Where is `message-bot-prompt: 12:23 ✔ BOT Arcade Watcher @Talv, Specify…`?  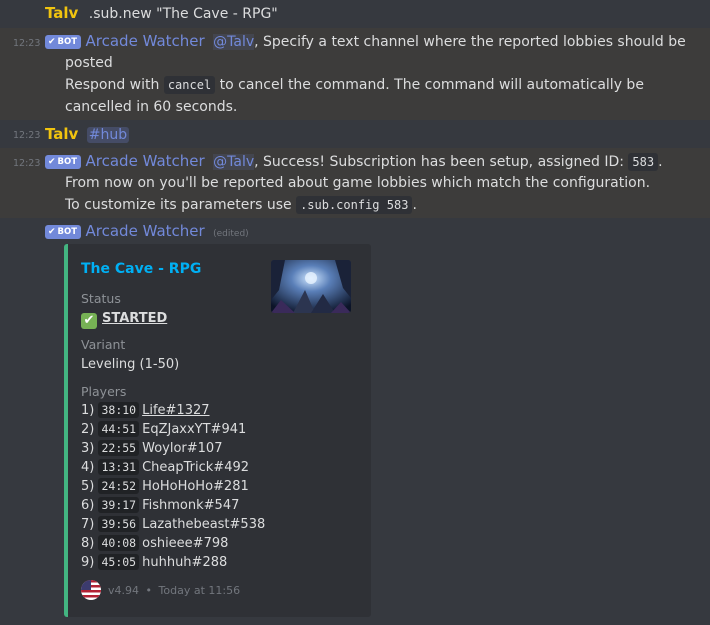
message-bot-prompt: 12:23 ✔ BOT Arcade Watcher @Talv, Specify… is located at coordinates (355, 74).